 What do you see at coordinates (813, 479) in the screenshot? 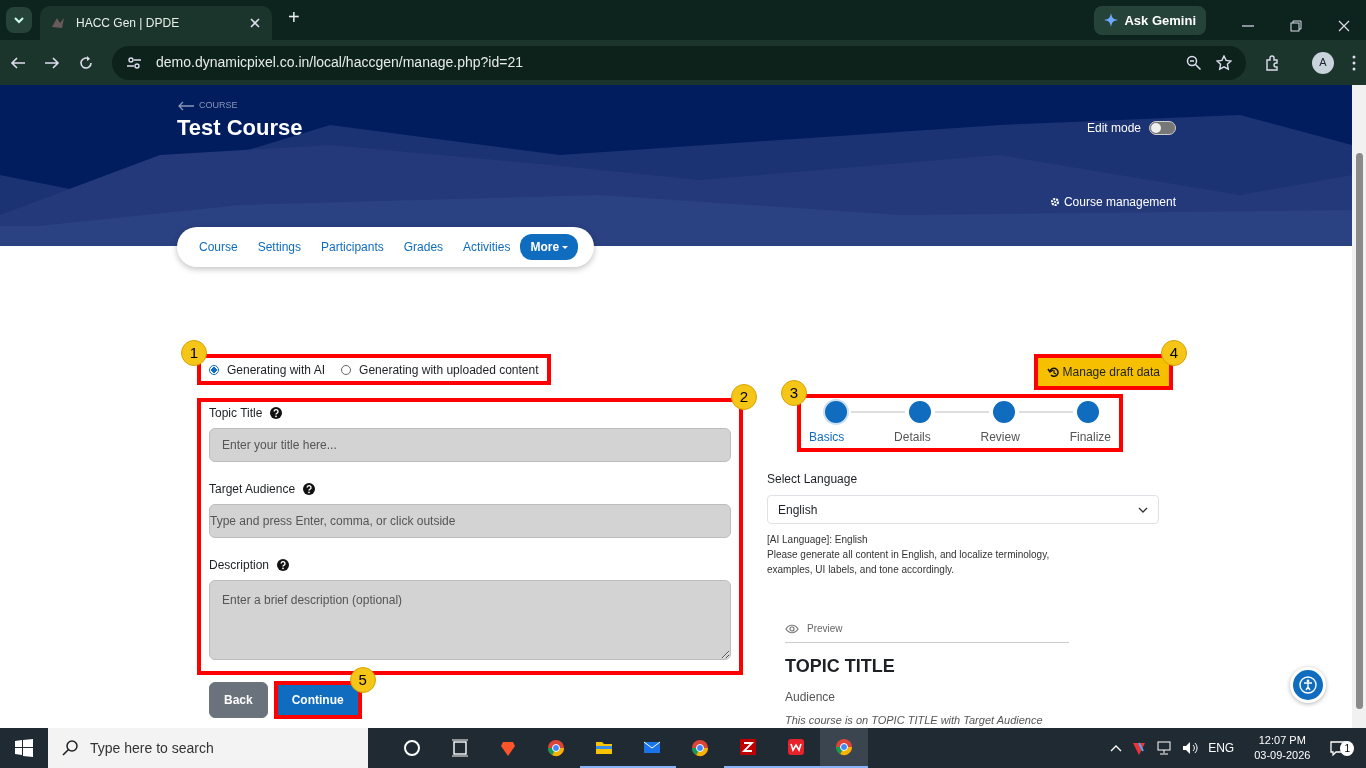
I see `field-label: Select Language` at bounding box center [813, 479].